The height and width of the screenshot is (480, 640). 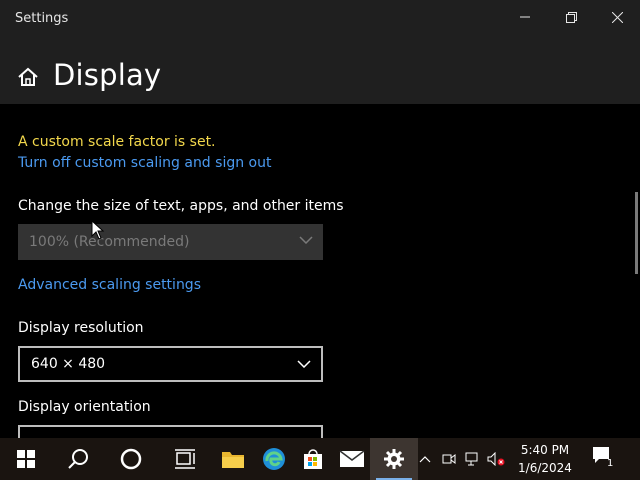 I want to click on scale-dropdown: 100% (Recommended), so click(x=170, y=242).